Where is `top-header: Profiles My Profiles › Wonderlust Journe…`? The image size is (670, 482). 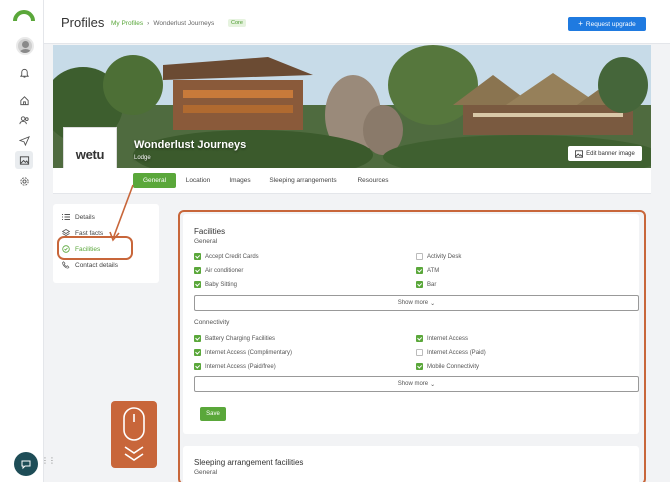
top-header: Profiles My Profiles › Wonderlust Journe… is located at coordinates (357, 22).